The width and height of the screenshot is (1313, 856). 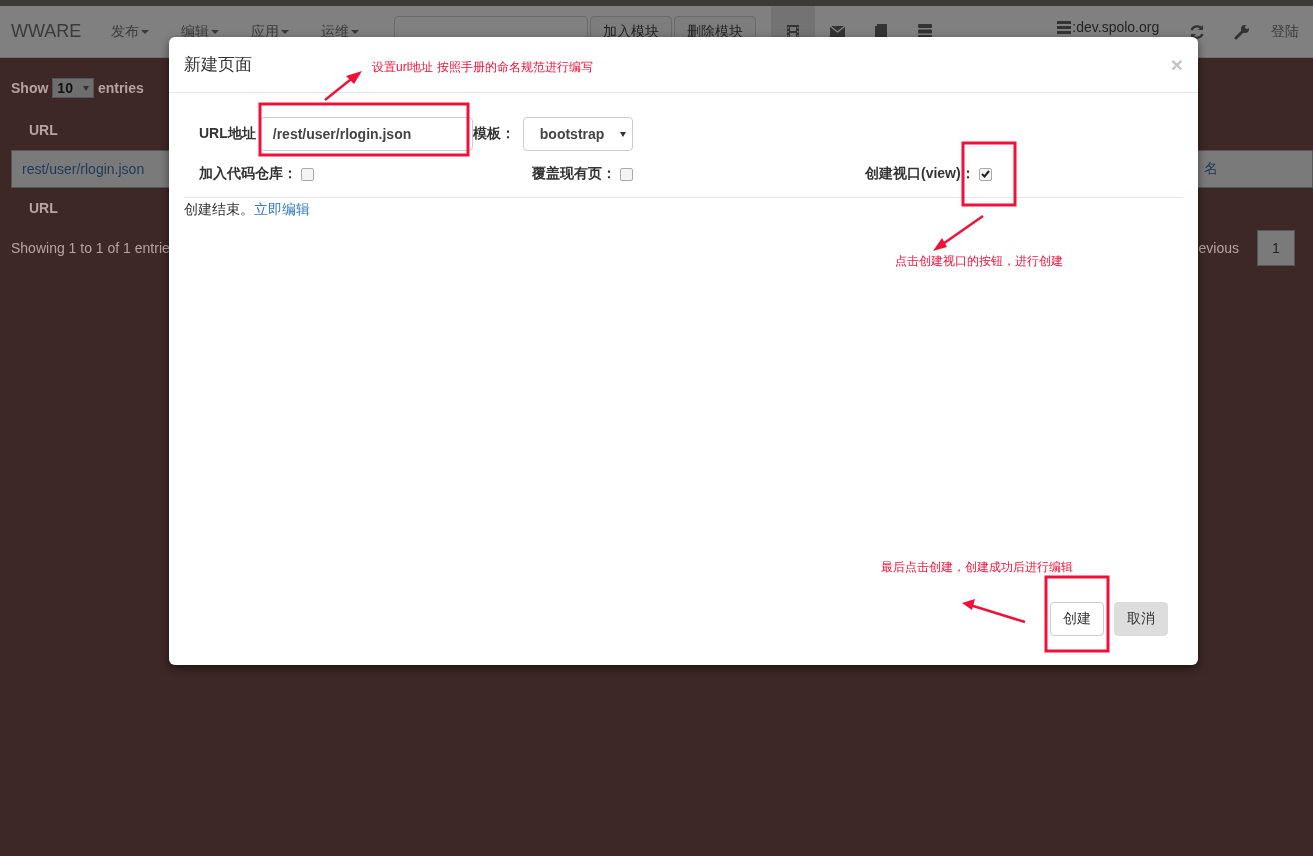 I want to click on column-footer: URL, so click(x=43, y=208).